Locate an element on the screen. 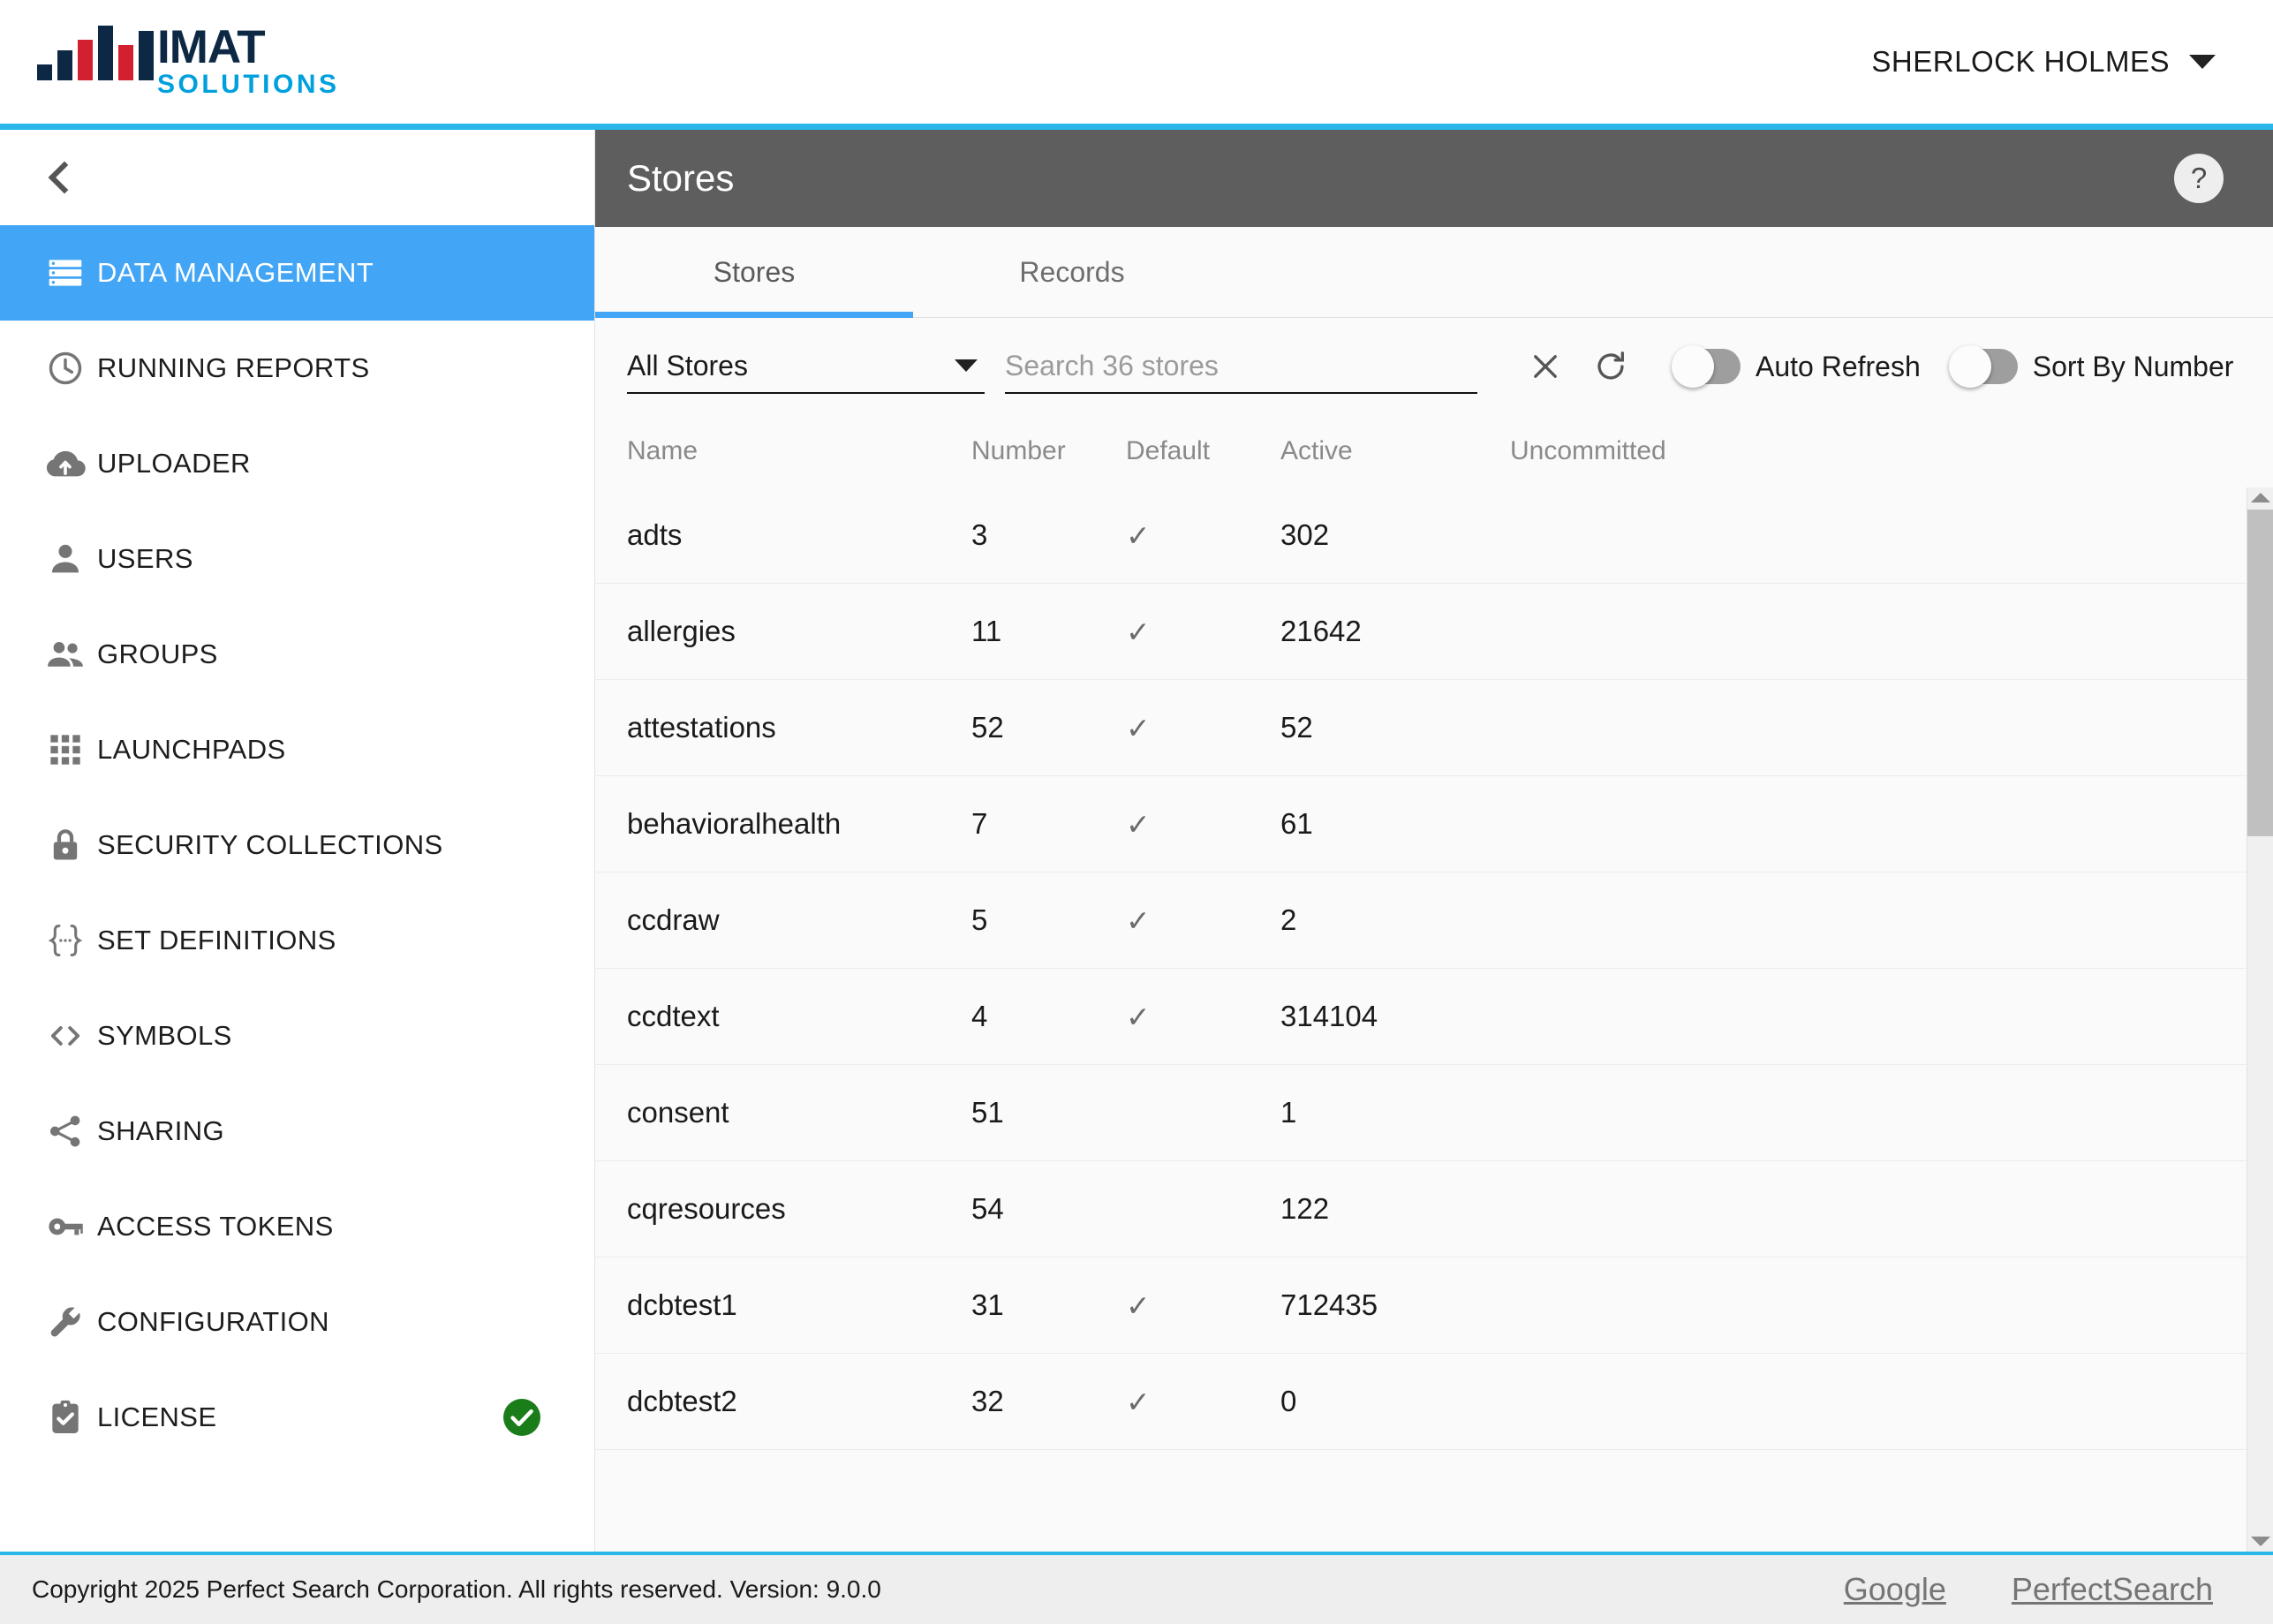  table-row: adts 3 ✓ 302 is located at coordinates (1421, 535).